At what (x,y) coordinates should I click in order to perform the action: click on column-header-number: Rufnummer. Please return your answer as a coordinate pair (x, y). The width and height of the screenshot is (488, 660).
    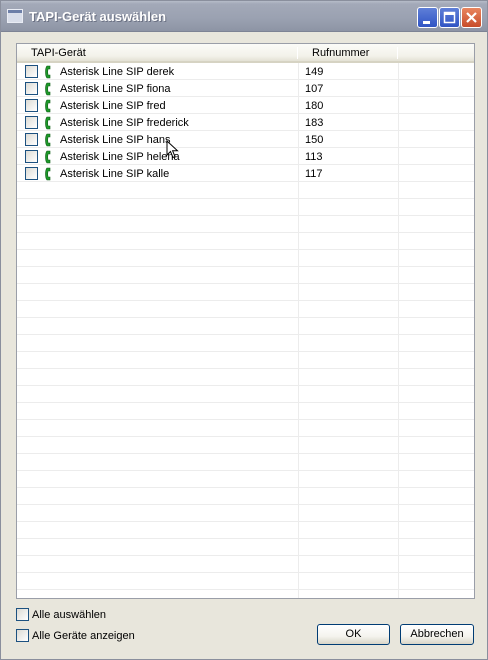
    Looking at the image, I should click on (348, 52).